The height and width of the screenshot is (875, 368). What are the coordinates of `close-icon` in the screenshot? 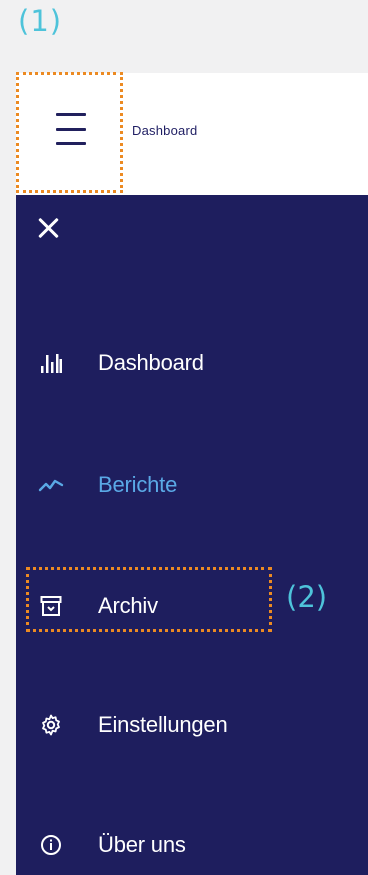 It's located at (49, 228).